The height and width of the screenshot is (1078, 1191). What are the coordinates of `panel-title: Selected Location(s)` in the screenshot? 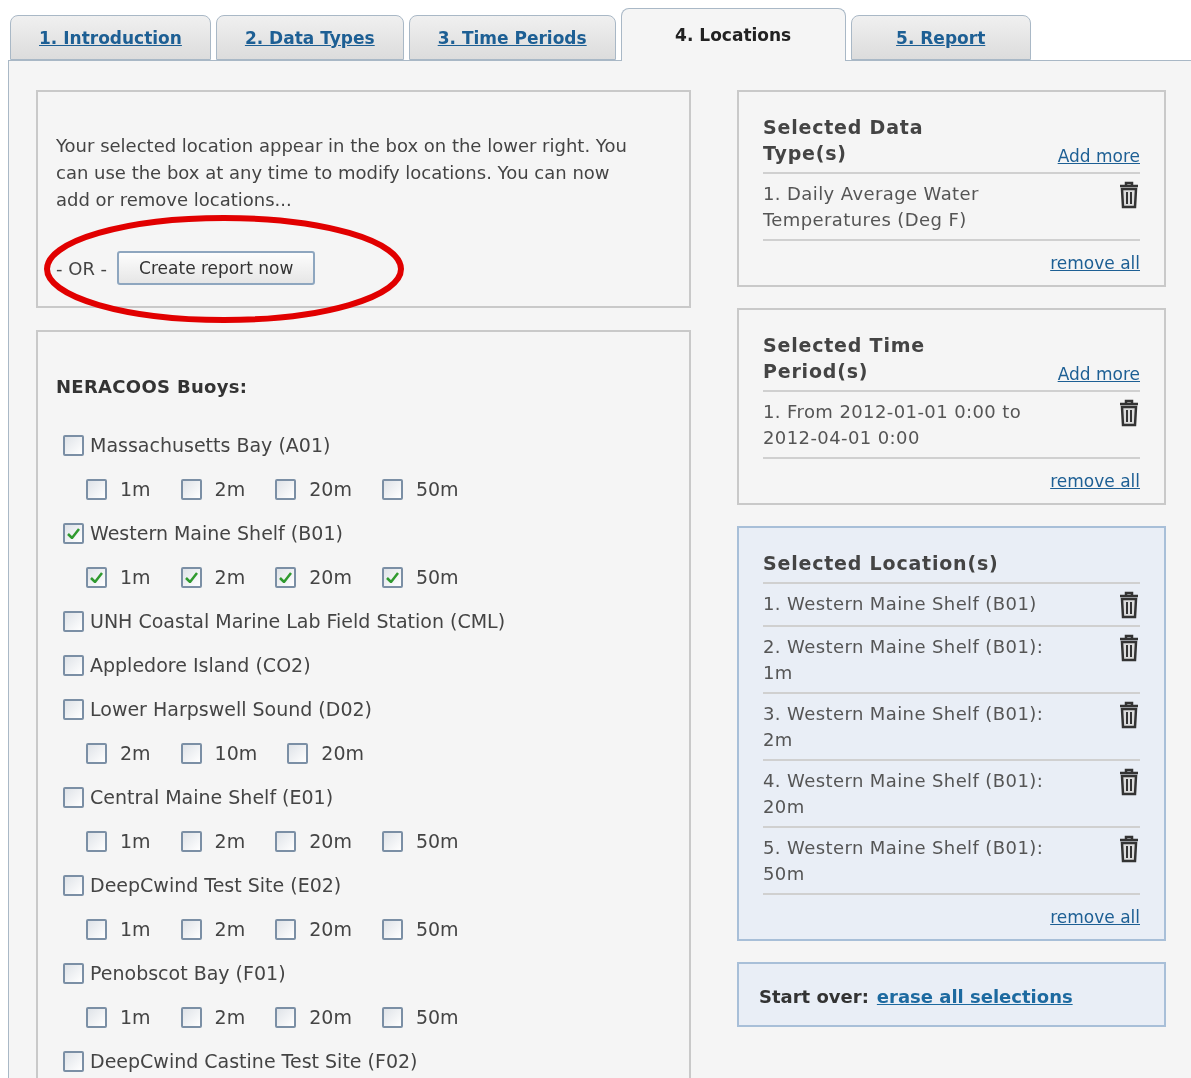 It's located at (881, 563).